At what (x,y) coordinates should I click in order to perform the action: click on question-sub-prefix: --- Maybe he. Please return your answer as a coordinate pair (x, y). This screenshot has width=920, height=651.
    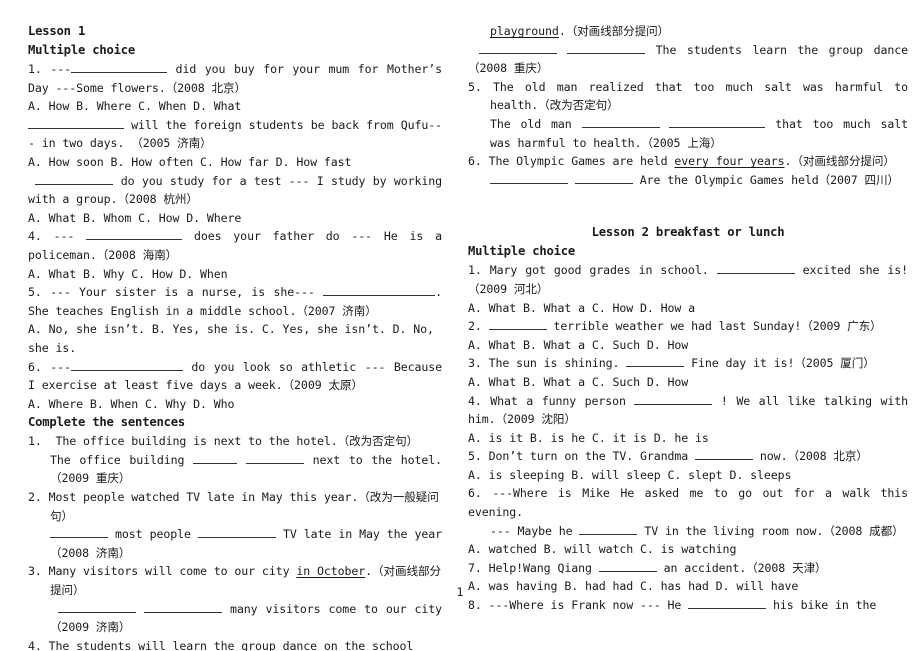
    Looking at the image, I should click on (535, 530).